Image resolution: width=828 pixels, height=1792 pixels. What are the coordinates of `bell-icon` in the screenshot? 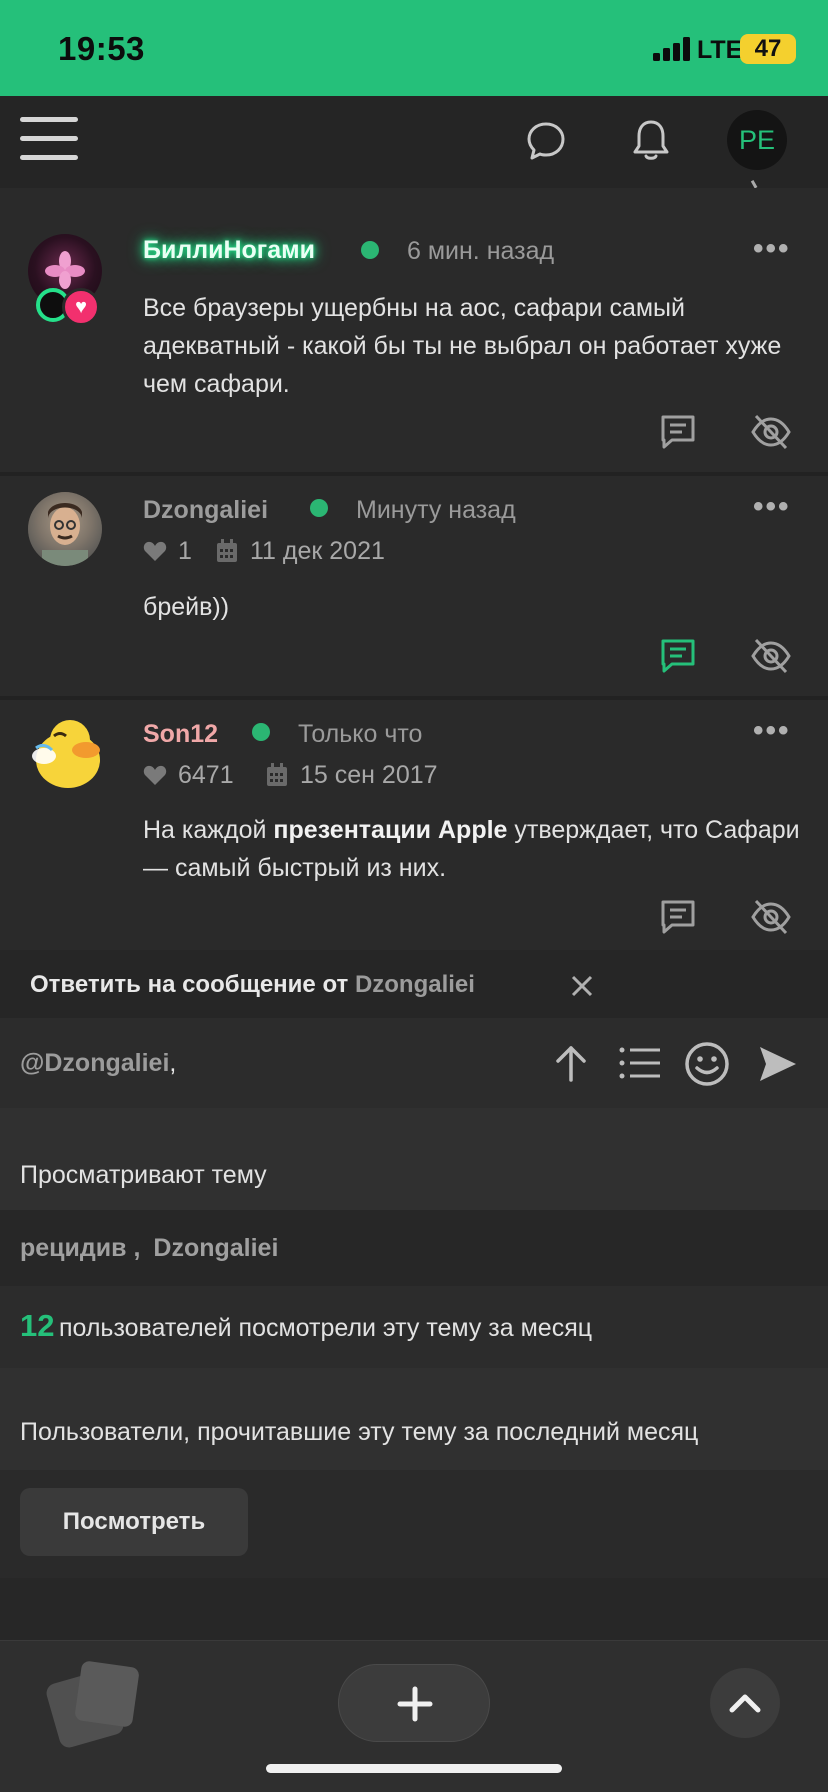 It's located at (651, 140).